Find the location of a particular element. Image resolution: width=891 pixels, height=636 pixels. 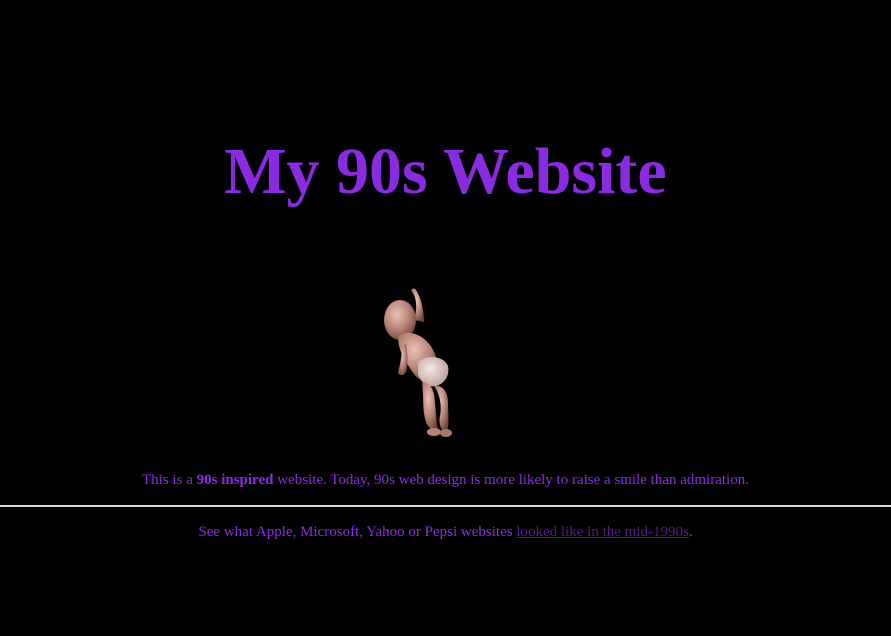

divider is located at coordinates (445, 506).